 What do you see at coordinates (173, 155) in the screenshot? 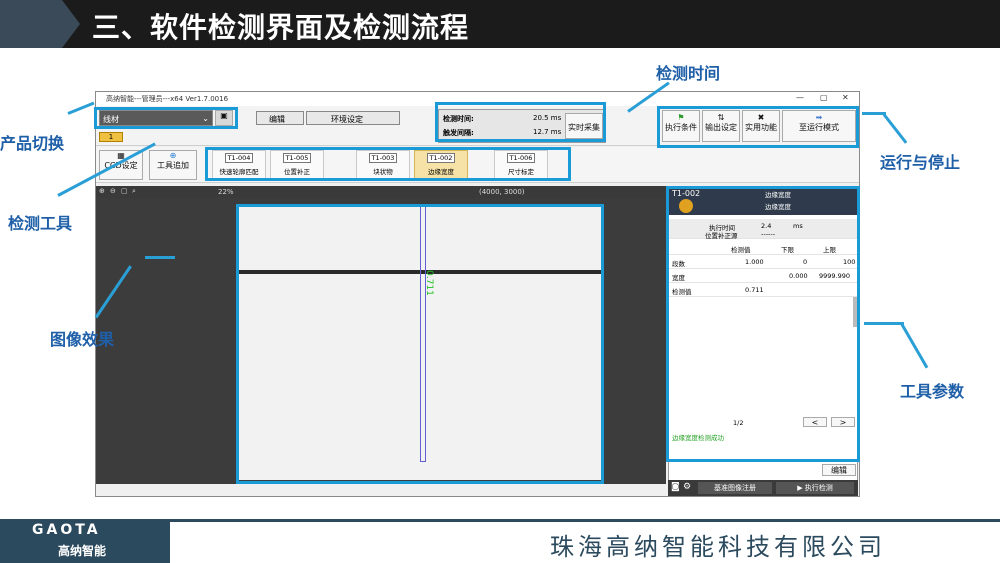
I see `add-icon: ⊕` at bounding box center [173, 155].